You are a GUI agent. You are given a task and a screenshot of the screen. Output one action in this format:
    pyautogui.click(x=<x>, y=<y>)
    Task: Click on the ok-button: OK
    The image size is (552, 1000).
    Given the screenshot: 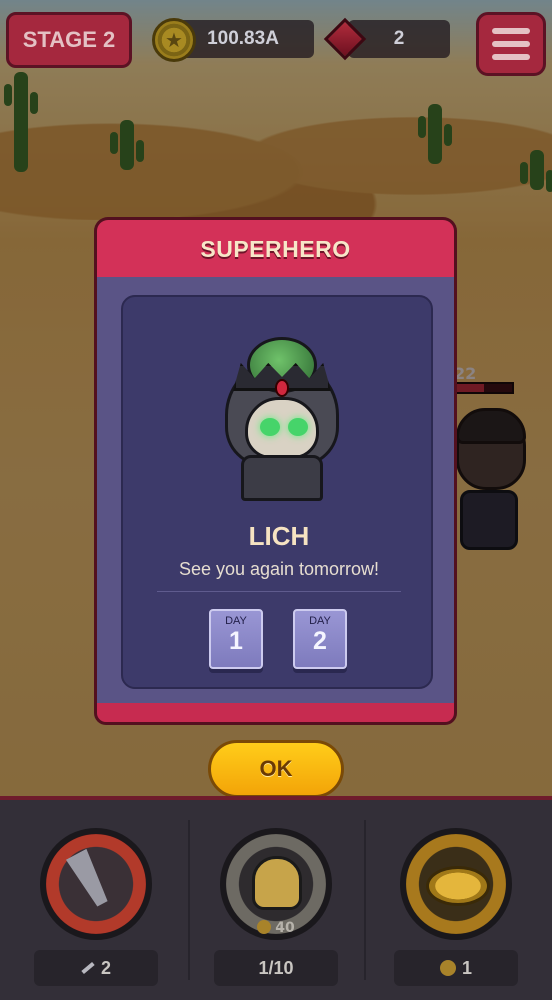 What is the action you would take?
    pyautogui.click(x=276, y=769)
    